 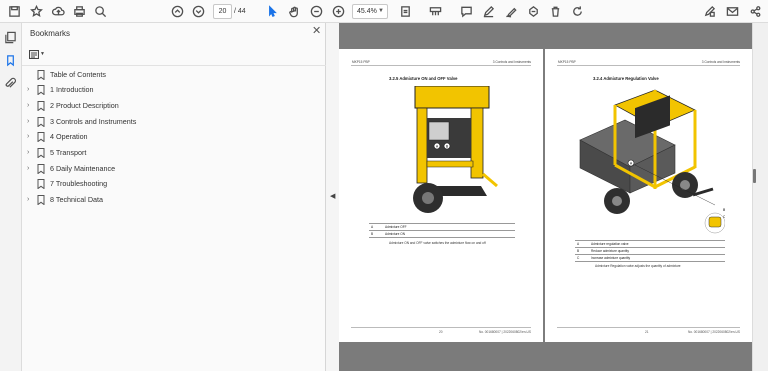 I want to click on save-icon, so click(x=14, y=11).